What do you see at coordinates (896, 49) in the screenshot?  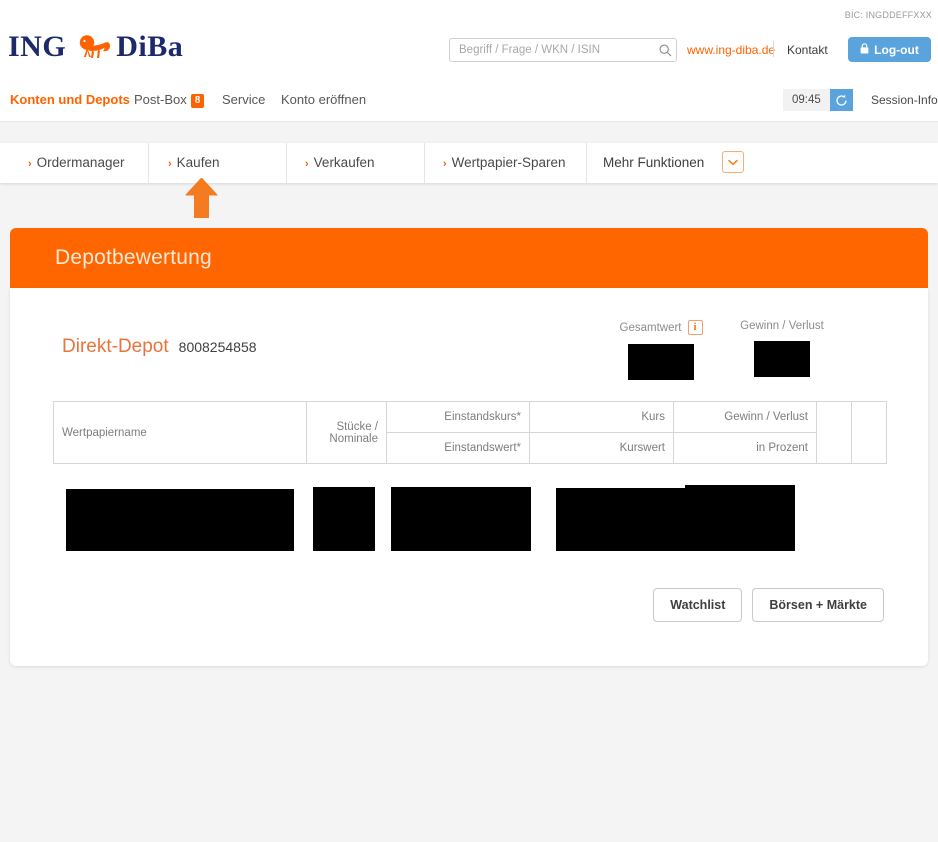 I see `logout-label: Log-out` at bounding box center [896, 49].